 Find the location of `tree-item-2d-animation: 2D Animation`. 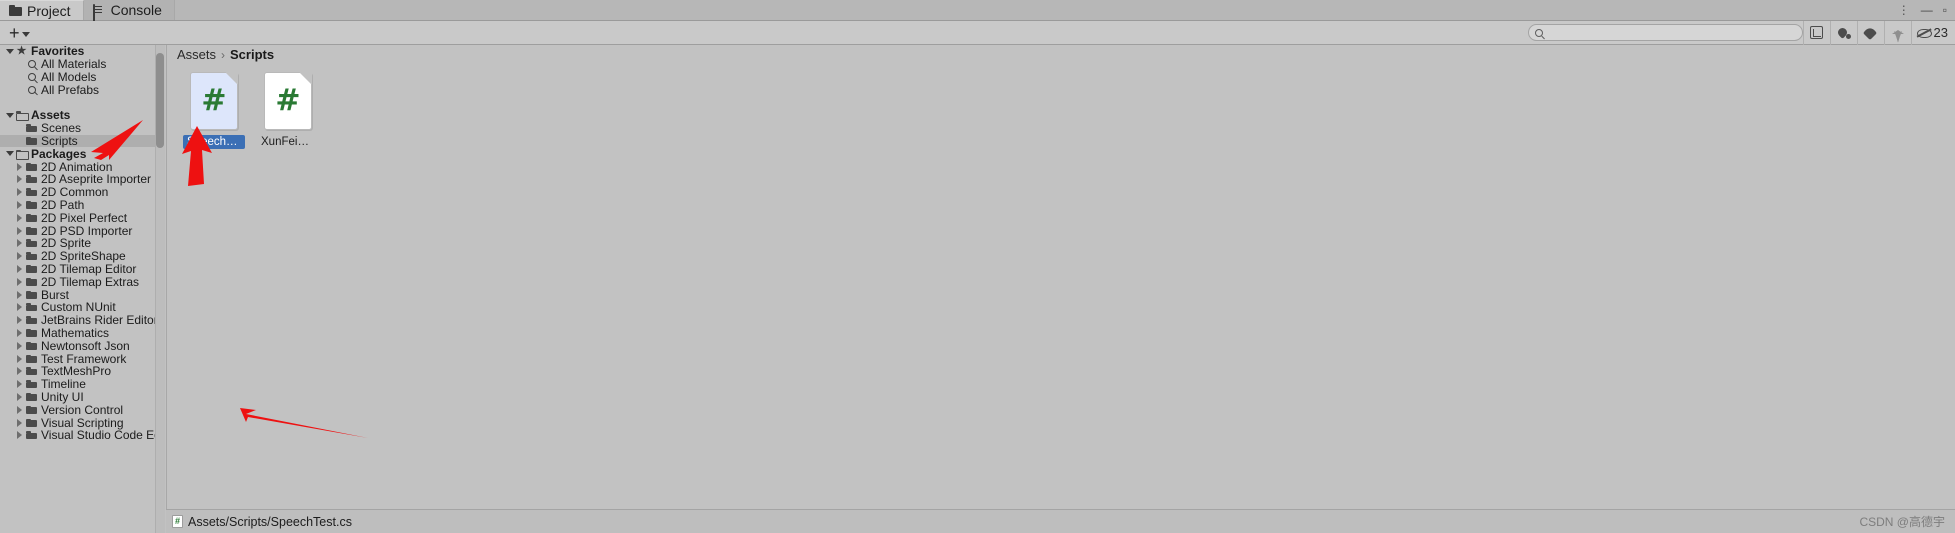

tree-item-2d-animation: 2D Animation is located at coordinates (77, 167).